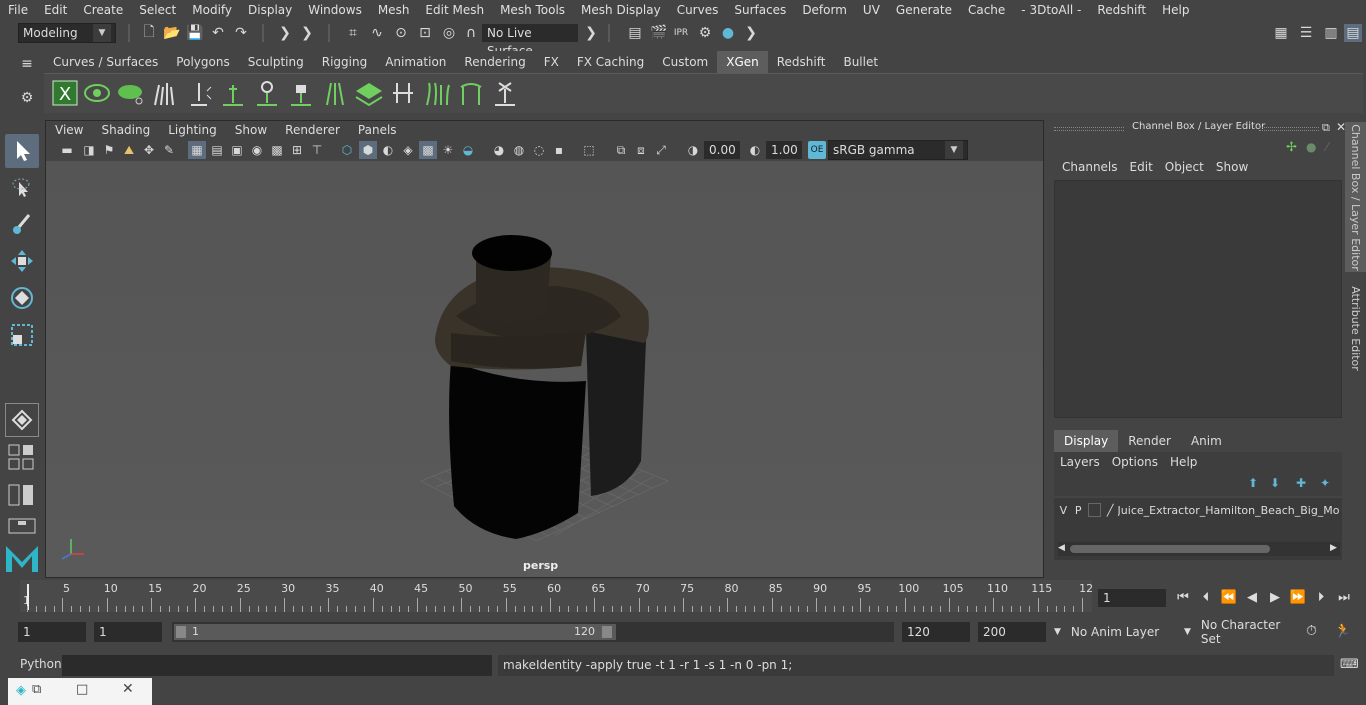 This screenshot has height=705, width=1366. What do you see at coordinates (368, 150) in the screenshot?
I see `smooth-shade-icon: ⬢` at bounding box center [368, 150].